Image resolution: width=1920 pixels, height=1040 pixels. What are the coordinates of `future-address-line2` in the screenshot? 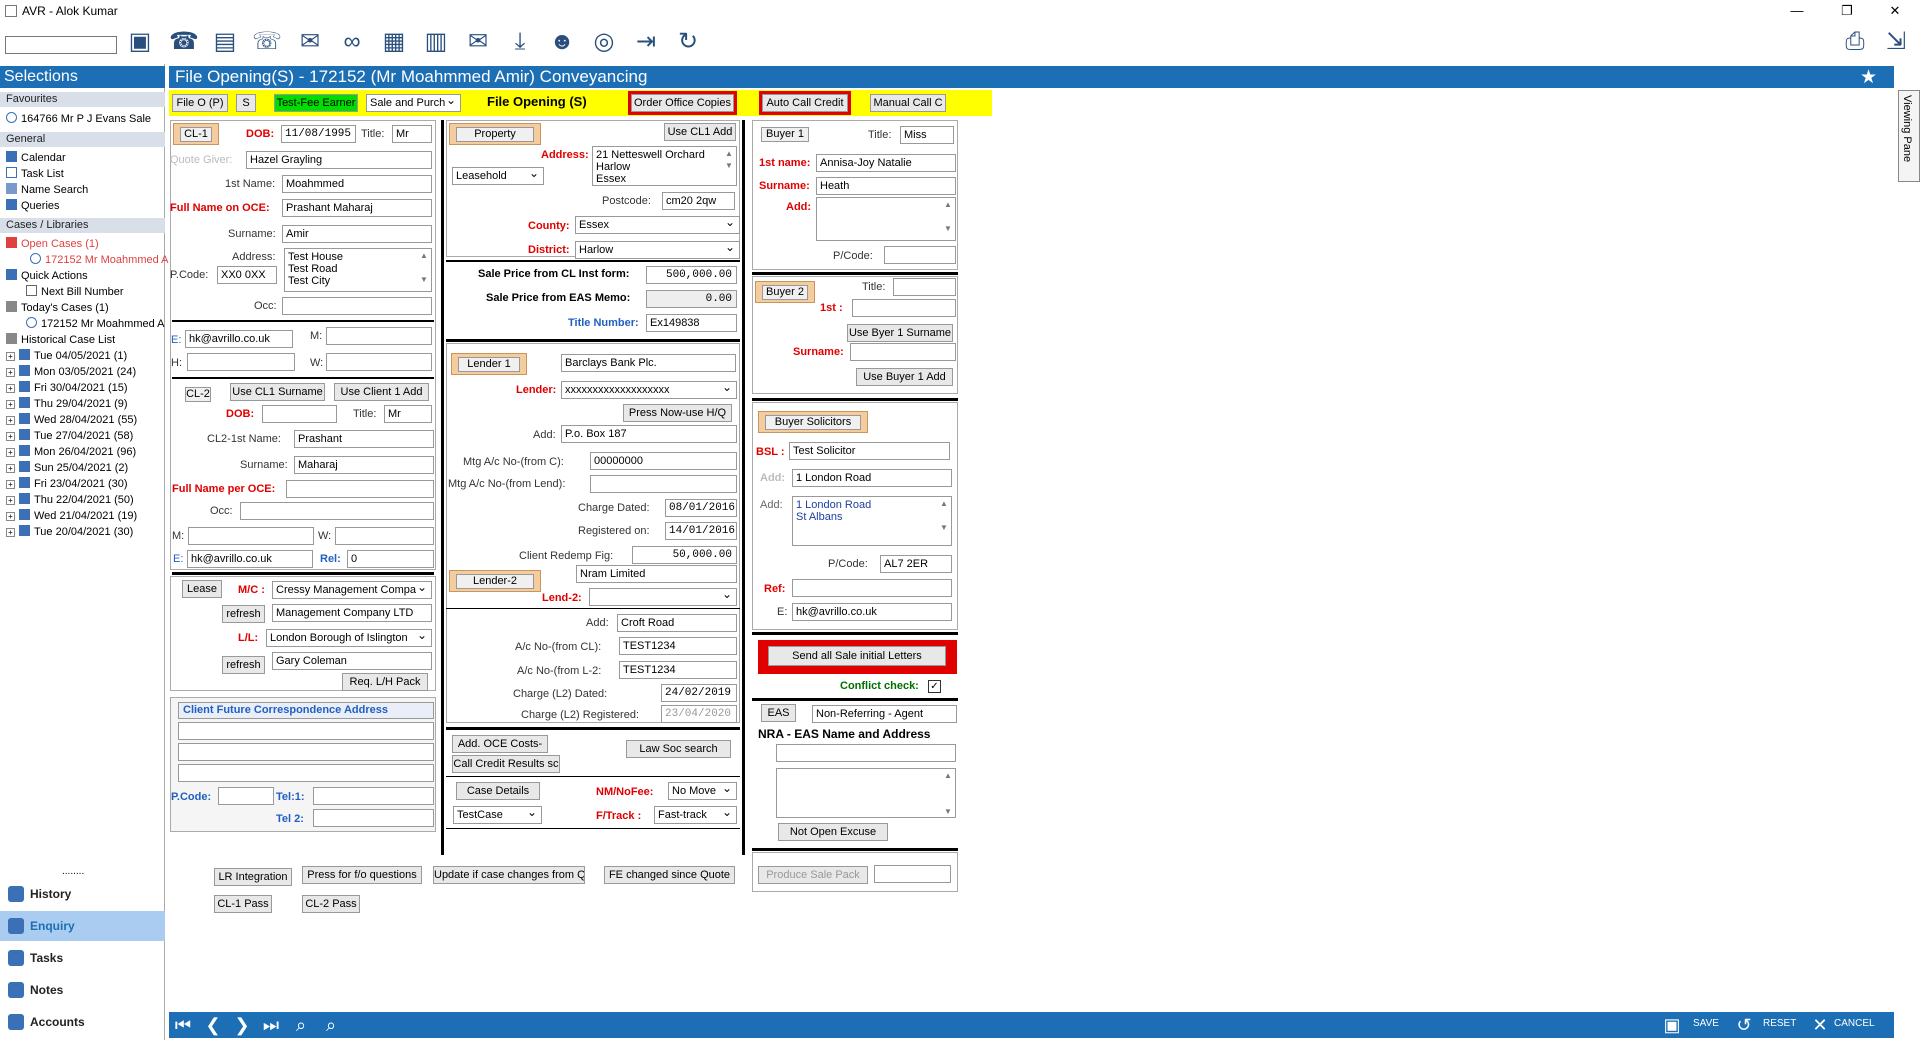 It's located at (306, 752).